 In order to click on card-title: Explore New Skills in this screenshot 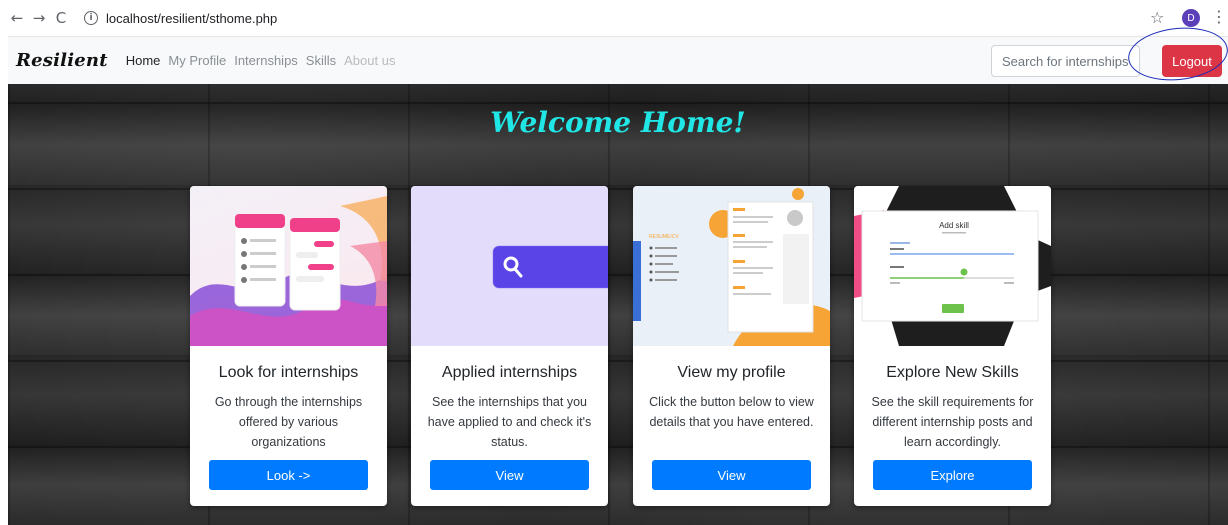, I will do `click(952, 372)`.